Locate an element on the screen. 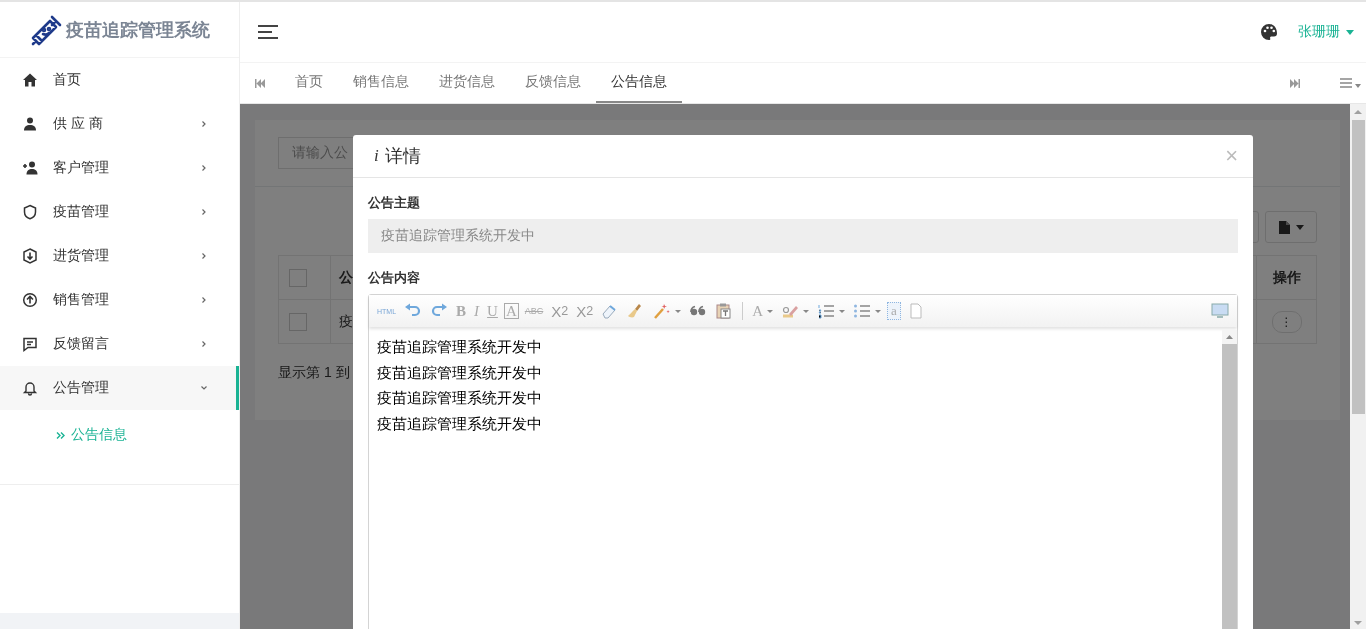 This screenshot has height=629, width=1366. sidebar-subitem: 公告信息 is located at coordinates (147, 435).